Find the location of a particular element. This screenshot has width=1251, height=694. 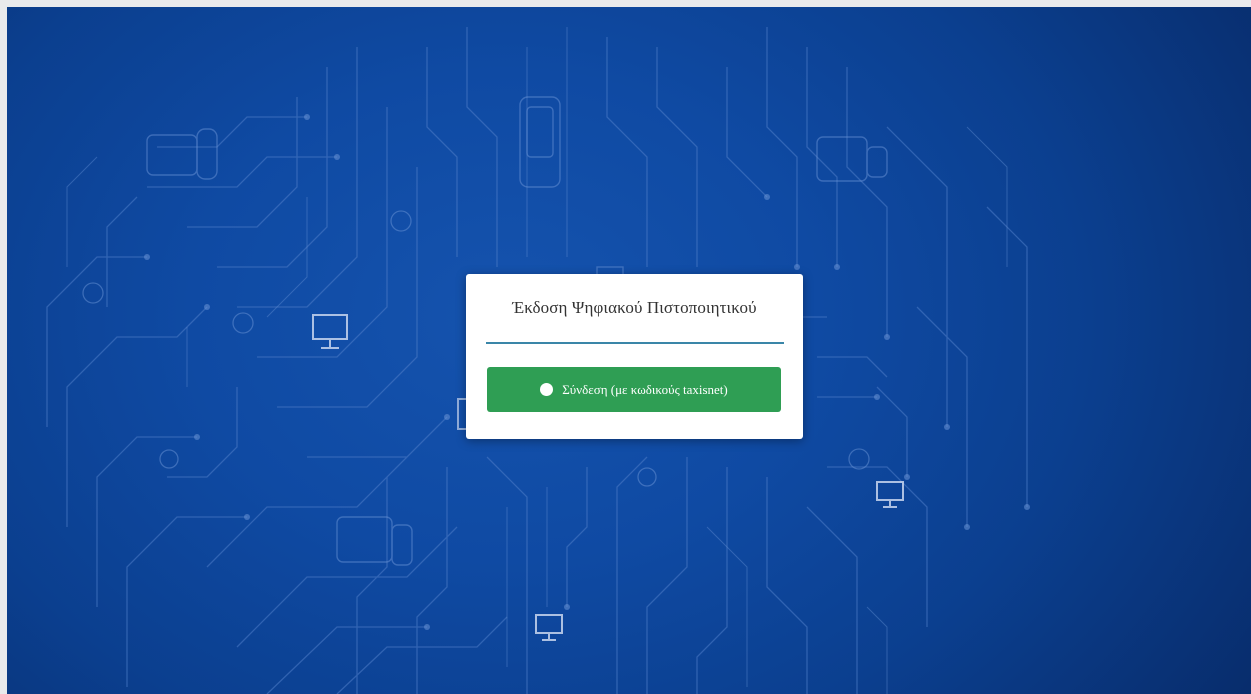

title-divider is located at coordinates (635, 343).